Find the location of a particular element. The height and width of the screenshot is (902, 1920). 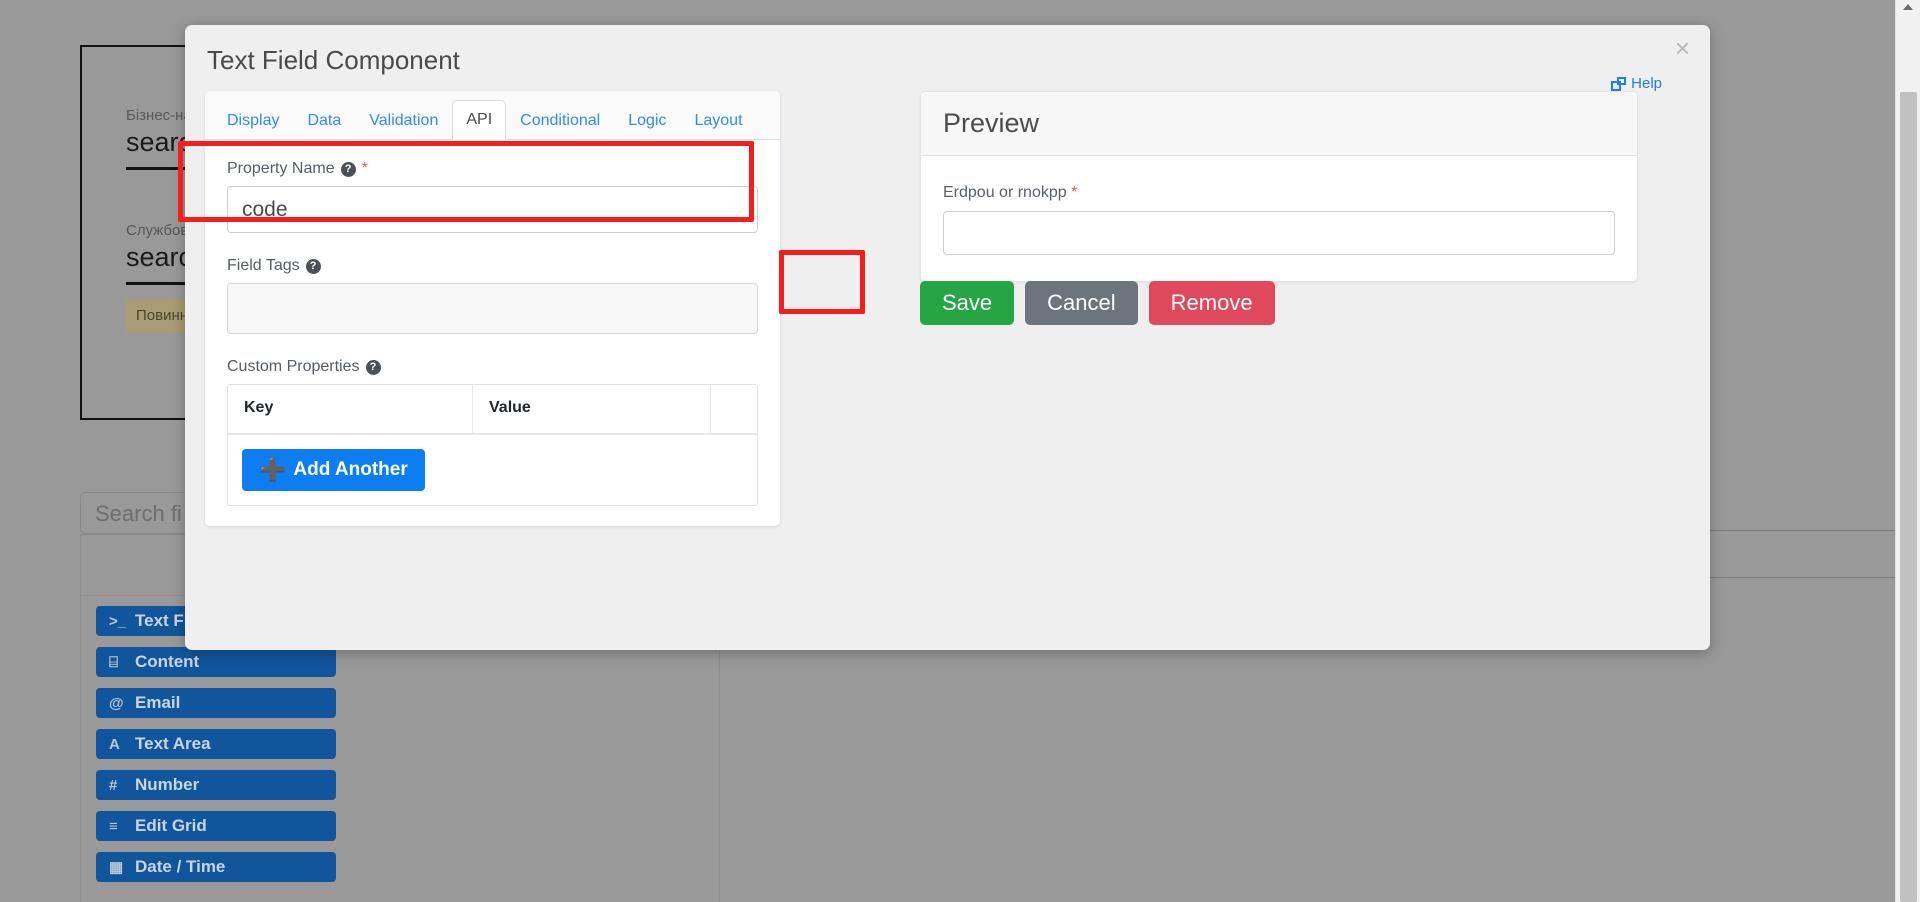

tab-logic: Logic is located at coordinates (647, 120).